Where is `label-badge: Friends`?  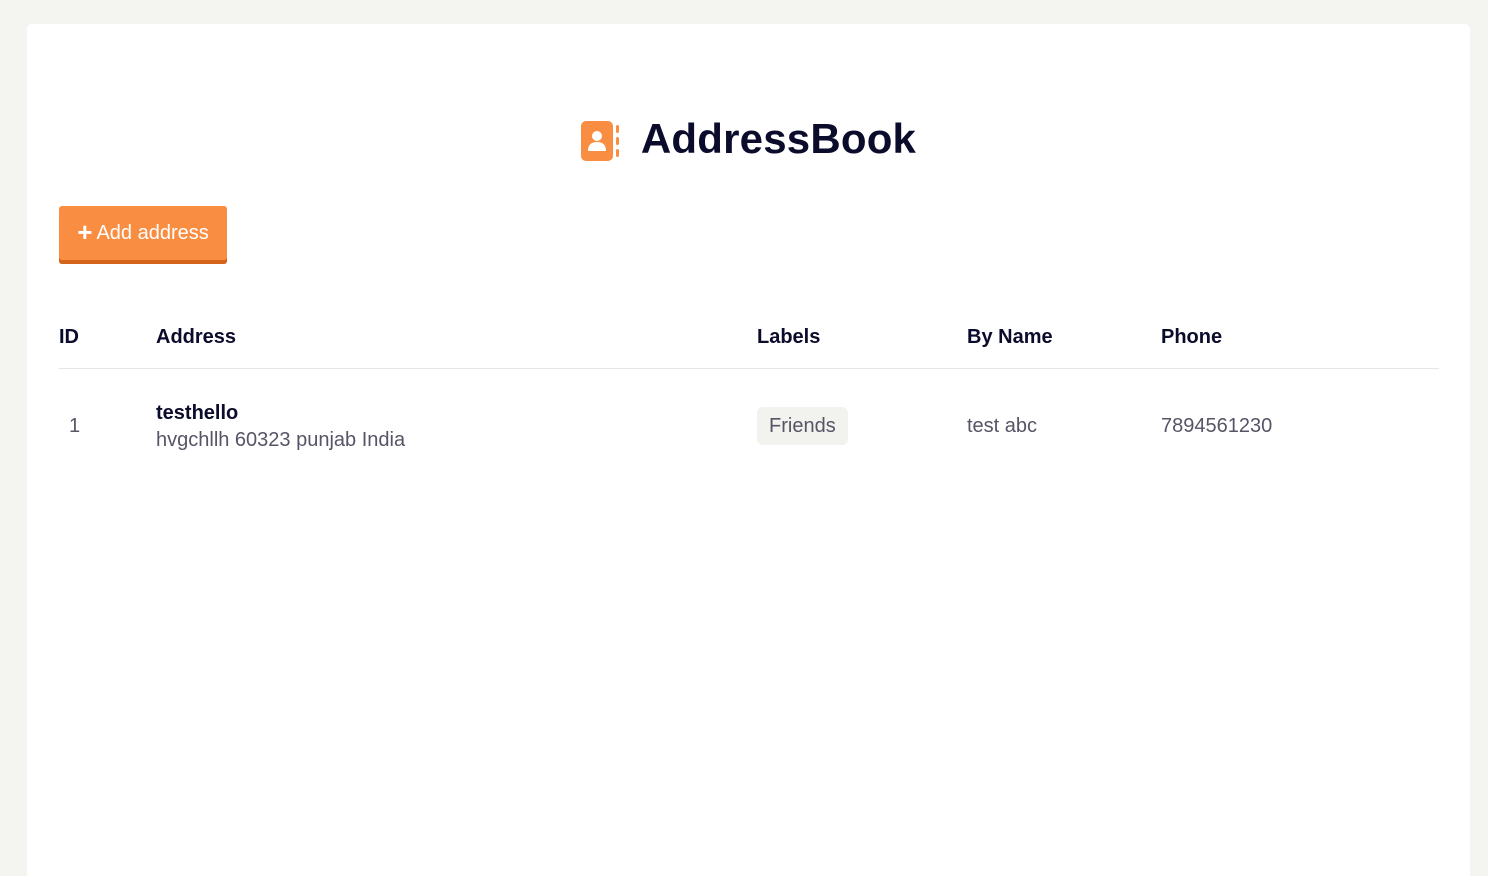 label-badge: Friends is located at coordinates (802, 426).